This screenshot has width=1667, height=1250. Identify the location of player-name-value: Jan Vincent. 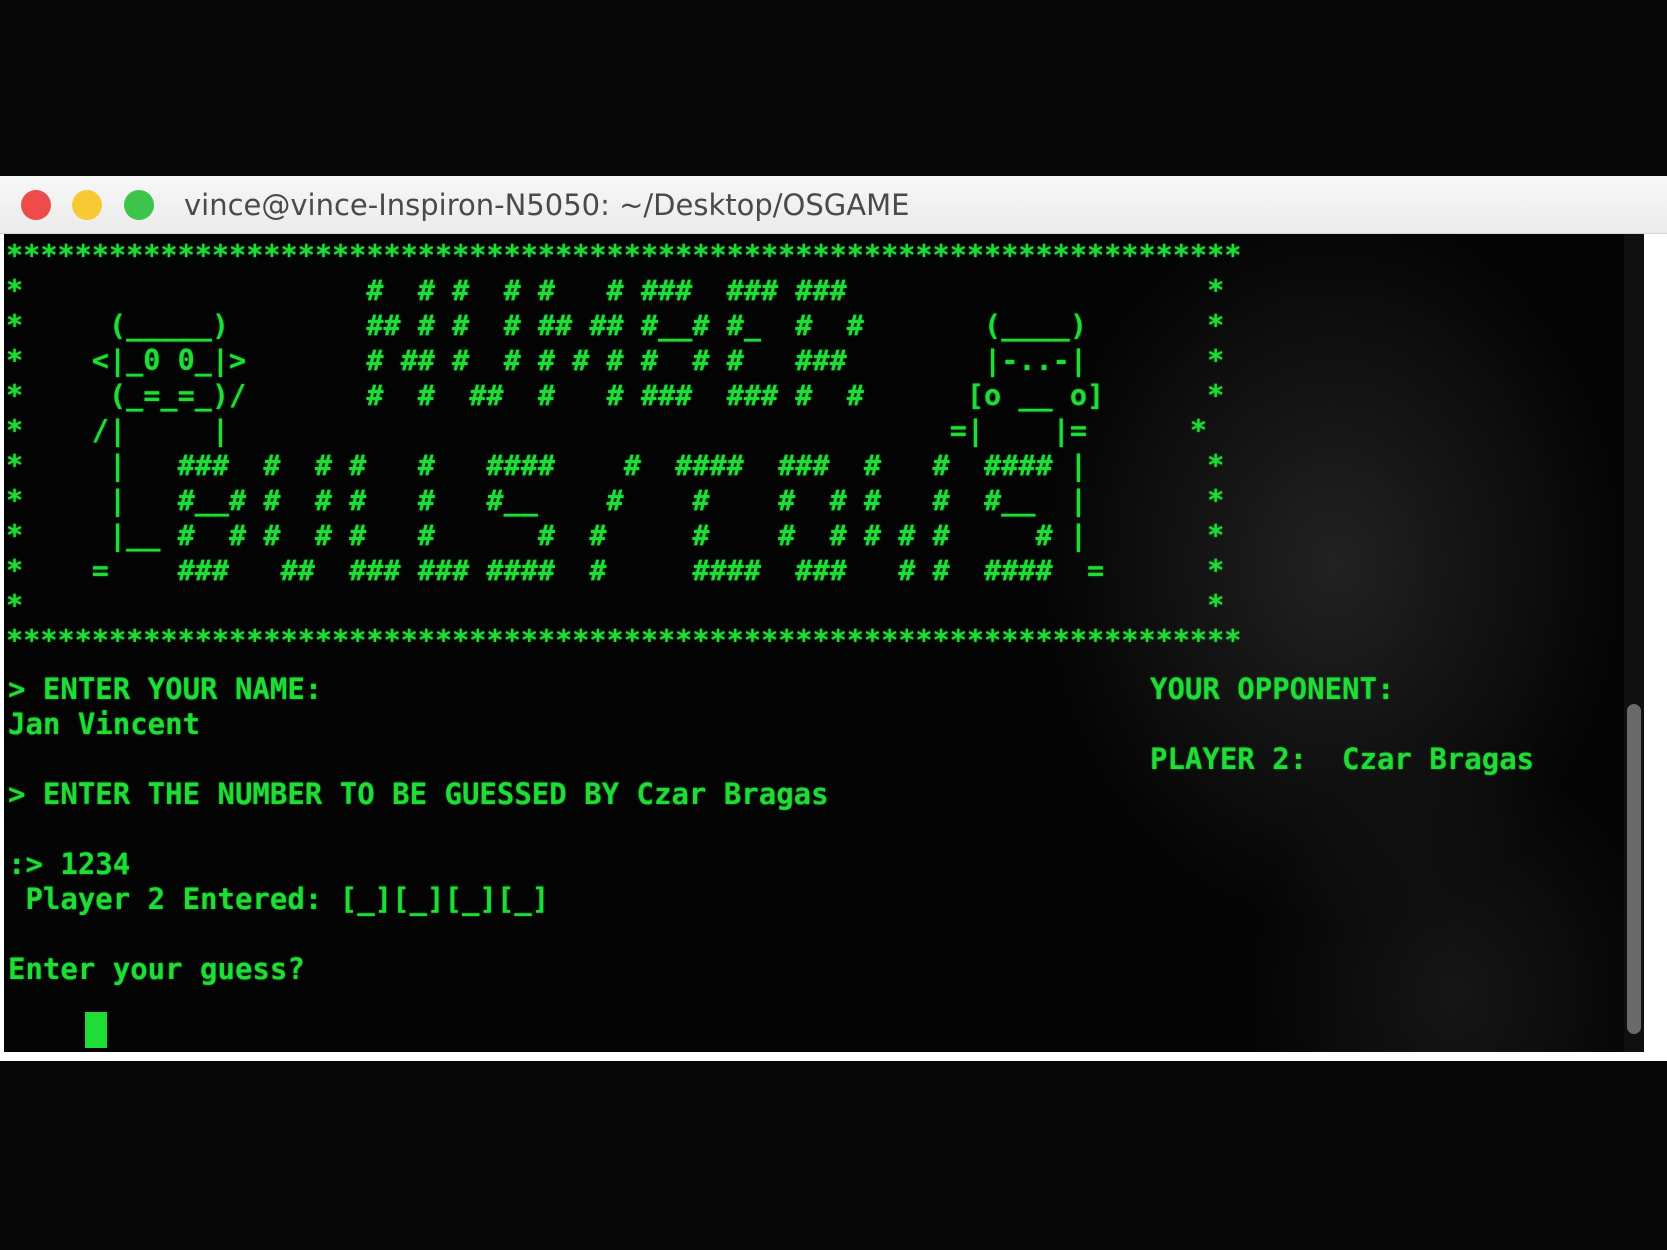
(104, 724).